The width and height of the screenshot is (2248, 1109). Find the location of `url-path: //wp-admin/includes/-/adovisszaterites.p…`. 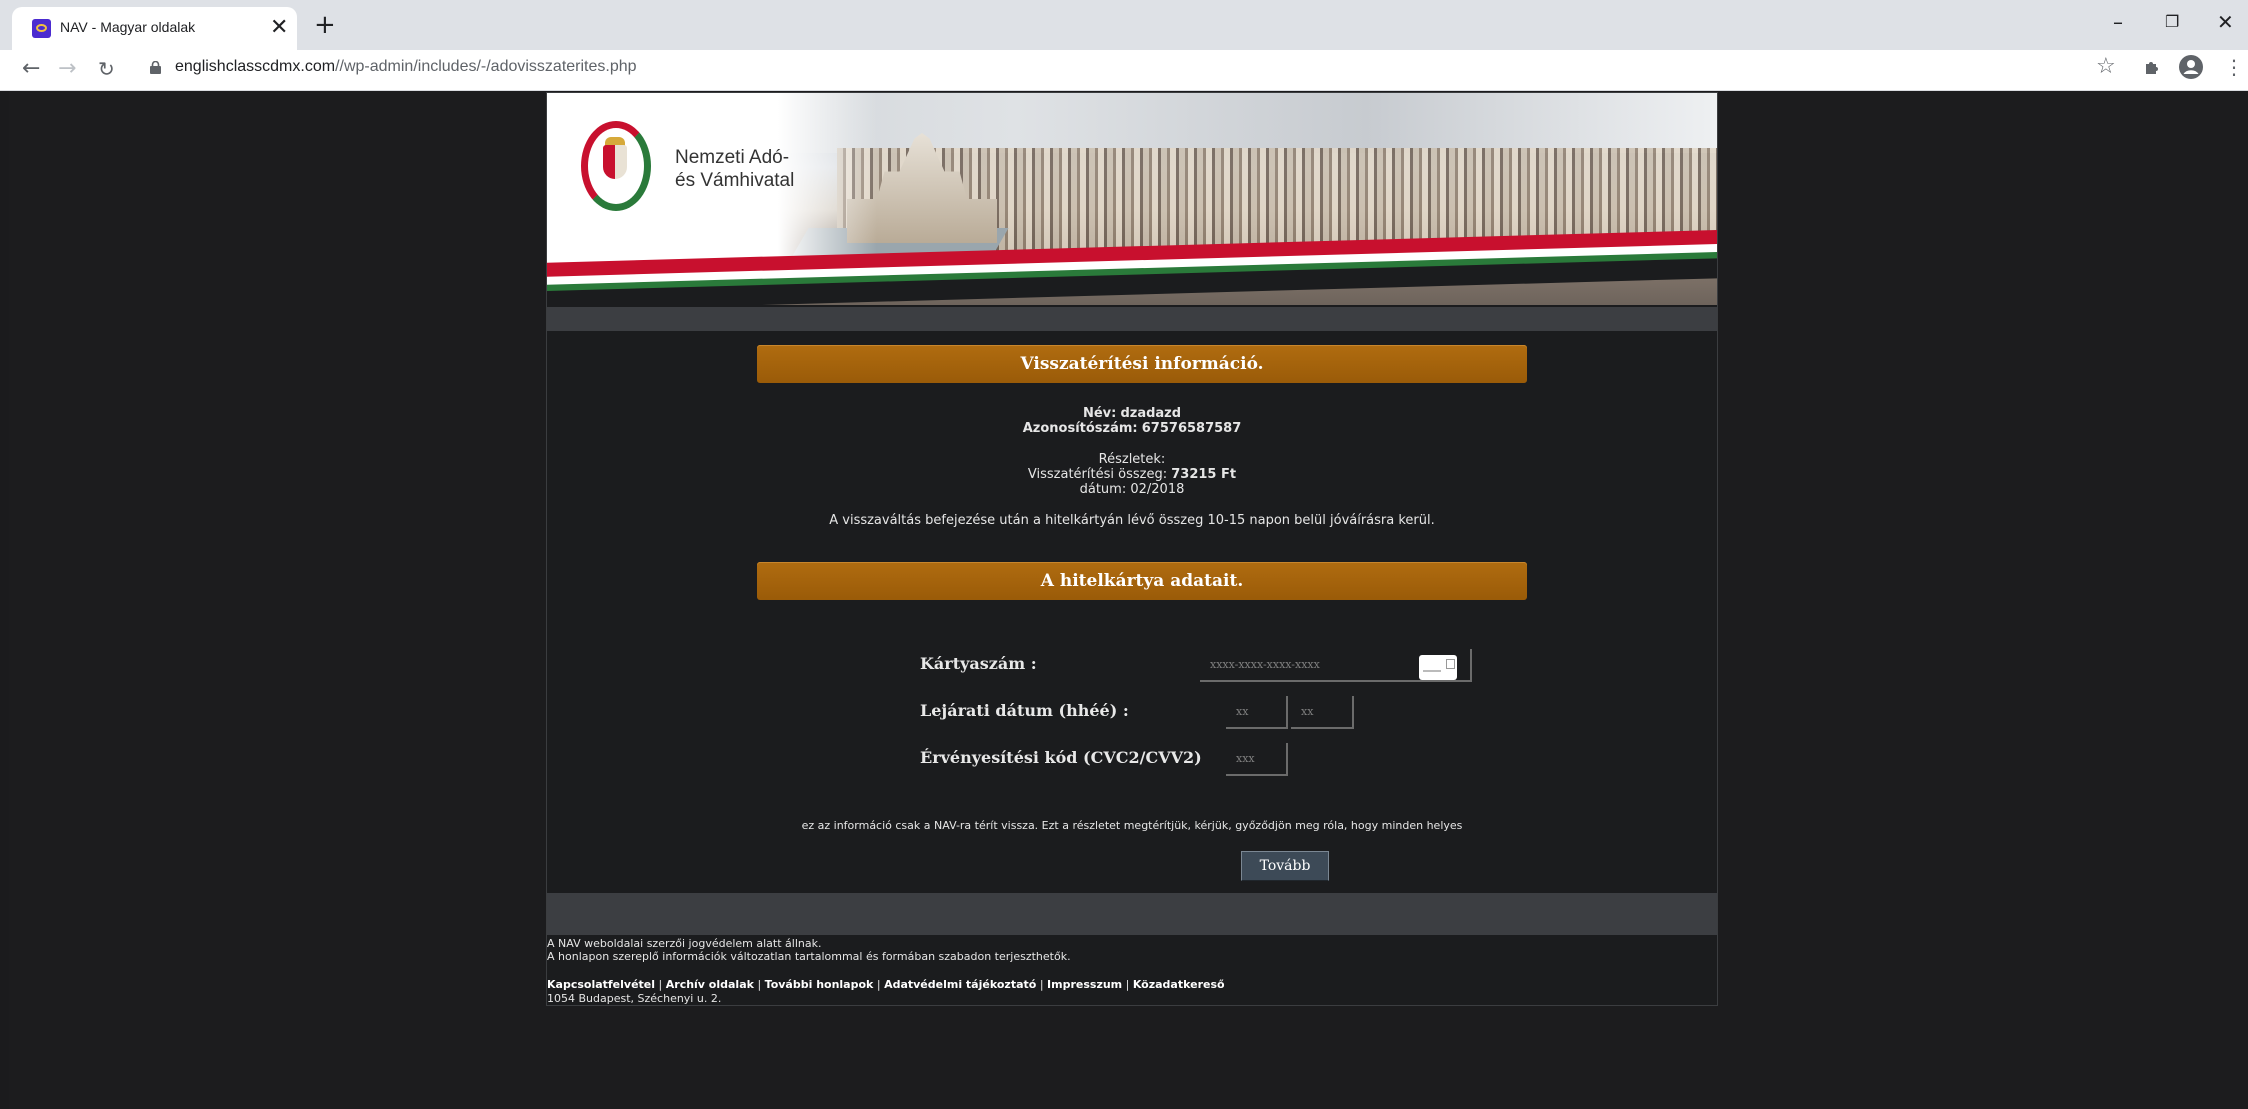

url-path: //wp-admin/includes/-/adovisszaterites.p… is located at coordinates (486, 66).